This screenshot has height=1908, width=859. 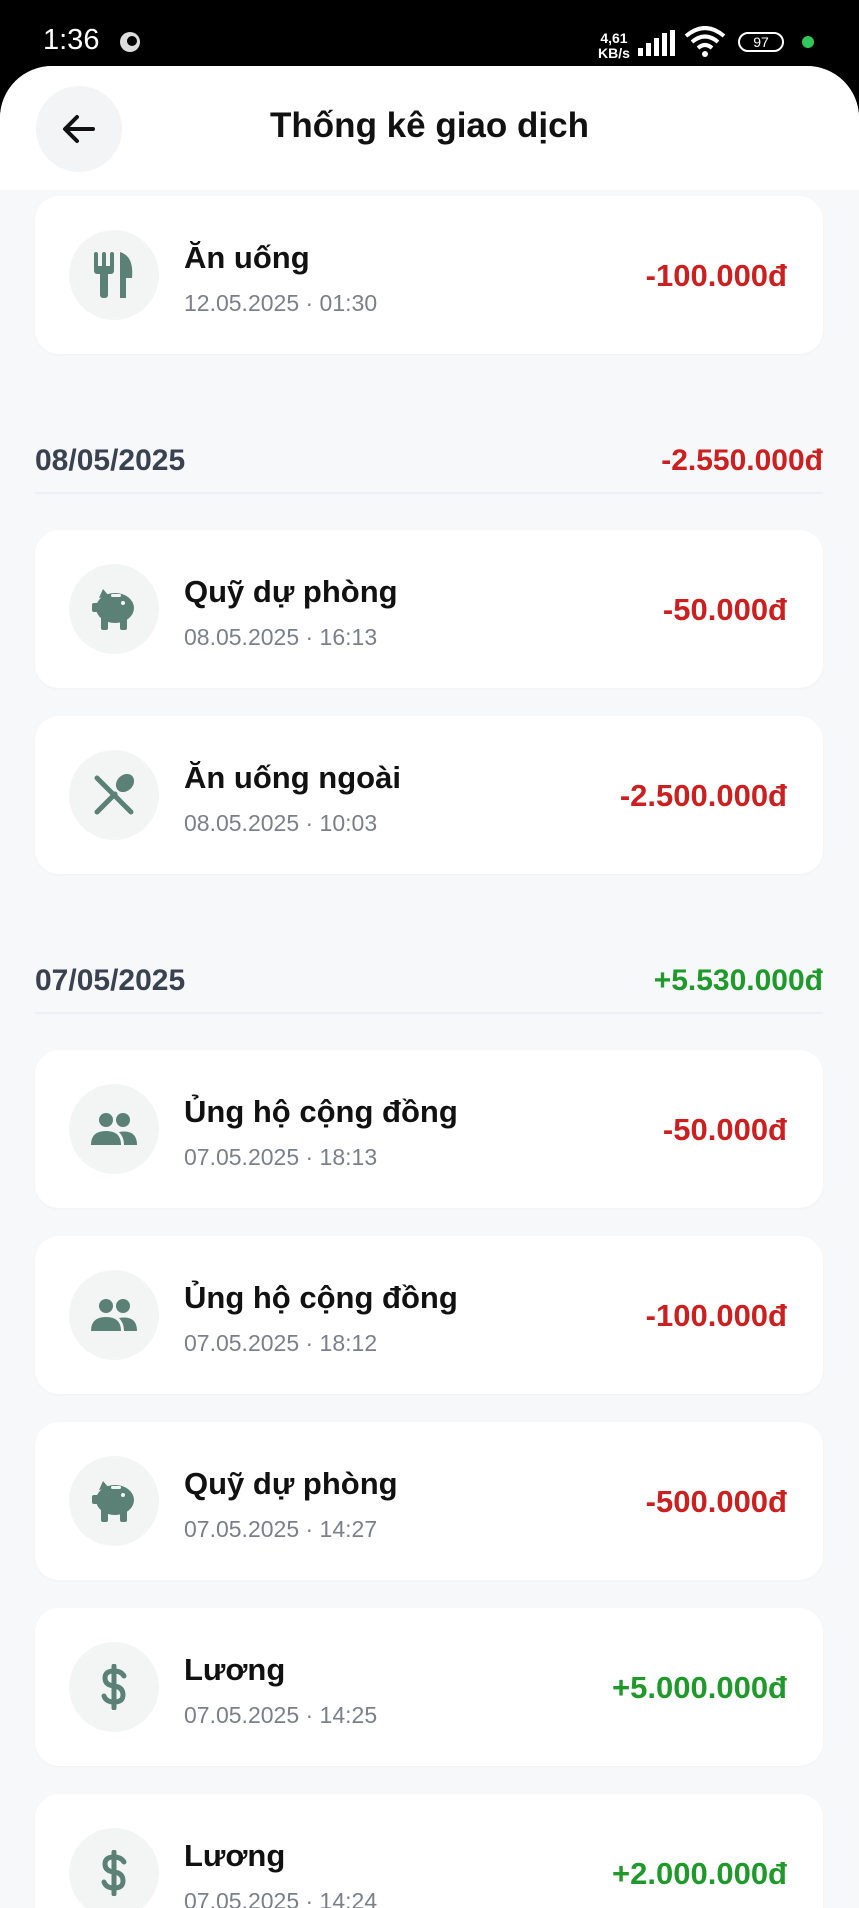 What do you see at coordinates (130, 42) in the screenshot?
I see `app-notification-icon` at bounding box center [130, 42].